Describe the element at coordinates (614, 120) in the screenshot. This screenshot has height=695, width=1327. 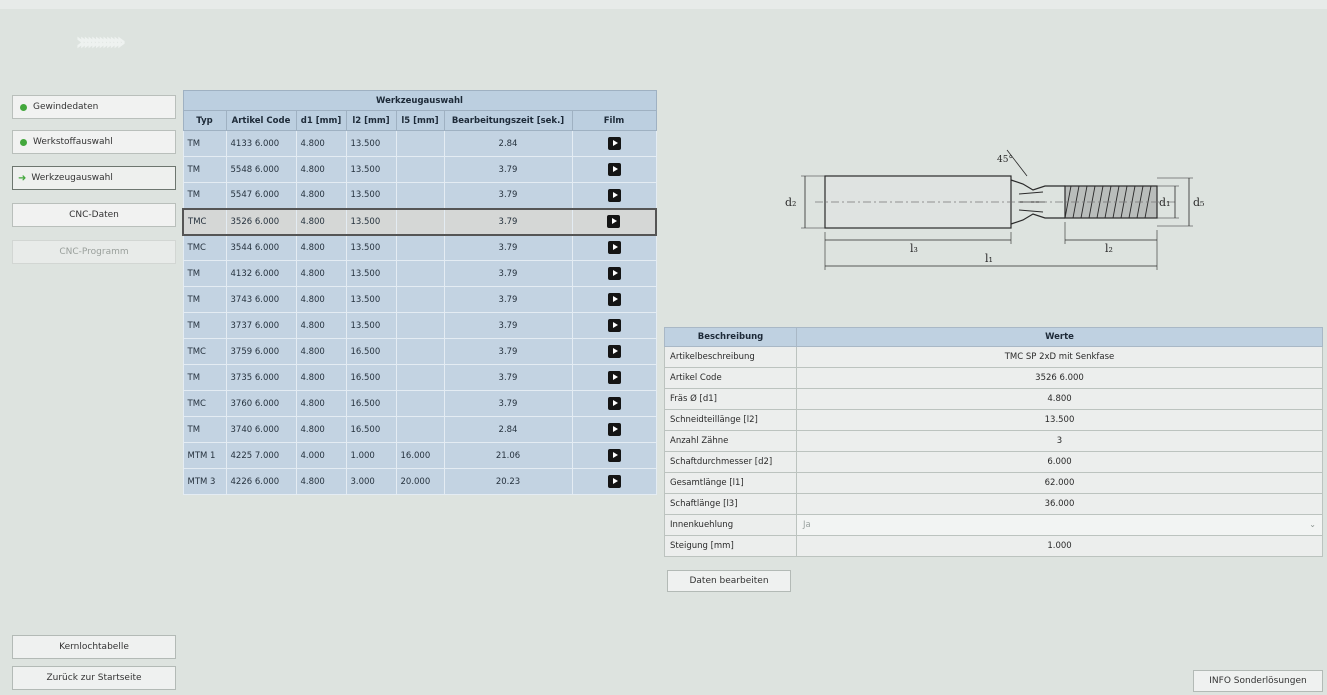
I see `column-header: Film` at that location.